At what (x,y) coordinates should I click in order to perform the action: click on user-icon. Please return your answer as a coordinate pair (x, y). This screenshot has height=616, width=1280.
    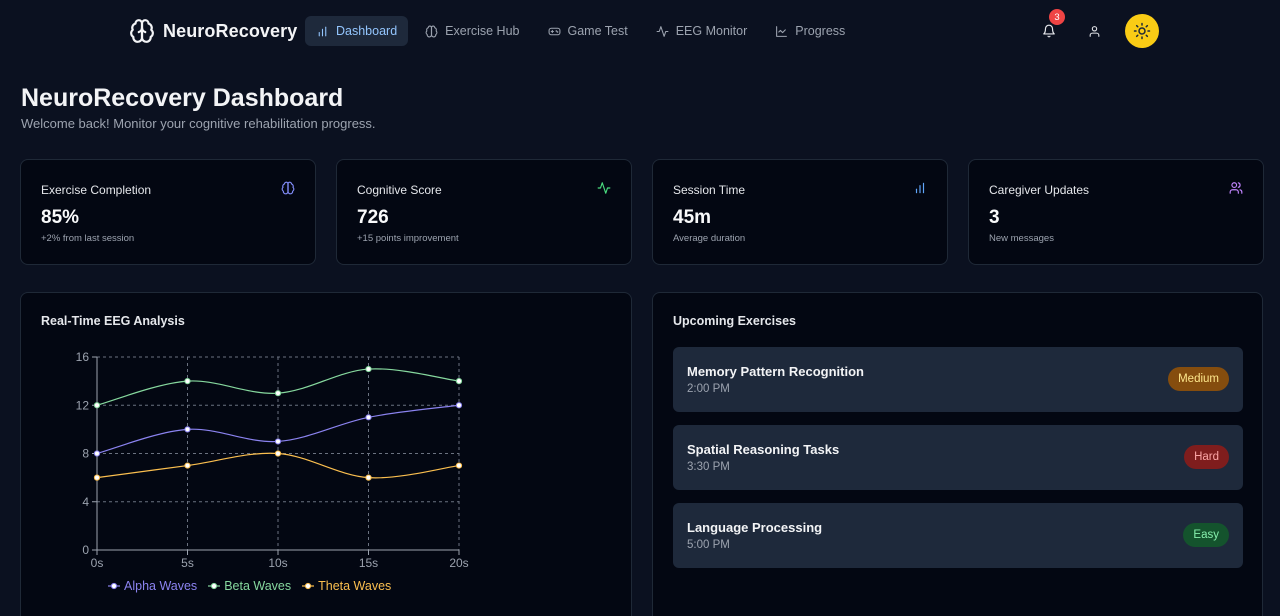
    Looking at the image, I should click on (1094, 31).